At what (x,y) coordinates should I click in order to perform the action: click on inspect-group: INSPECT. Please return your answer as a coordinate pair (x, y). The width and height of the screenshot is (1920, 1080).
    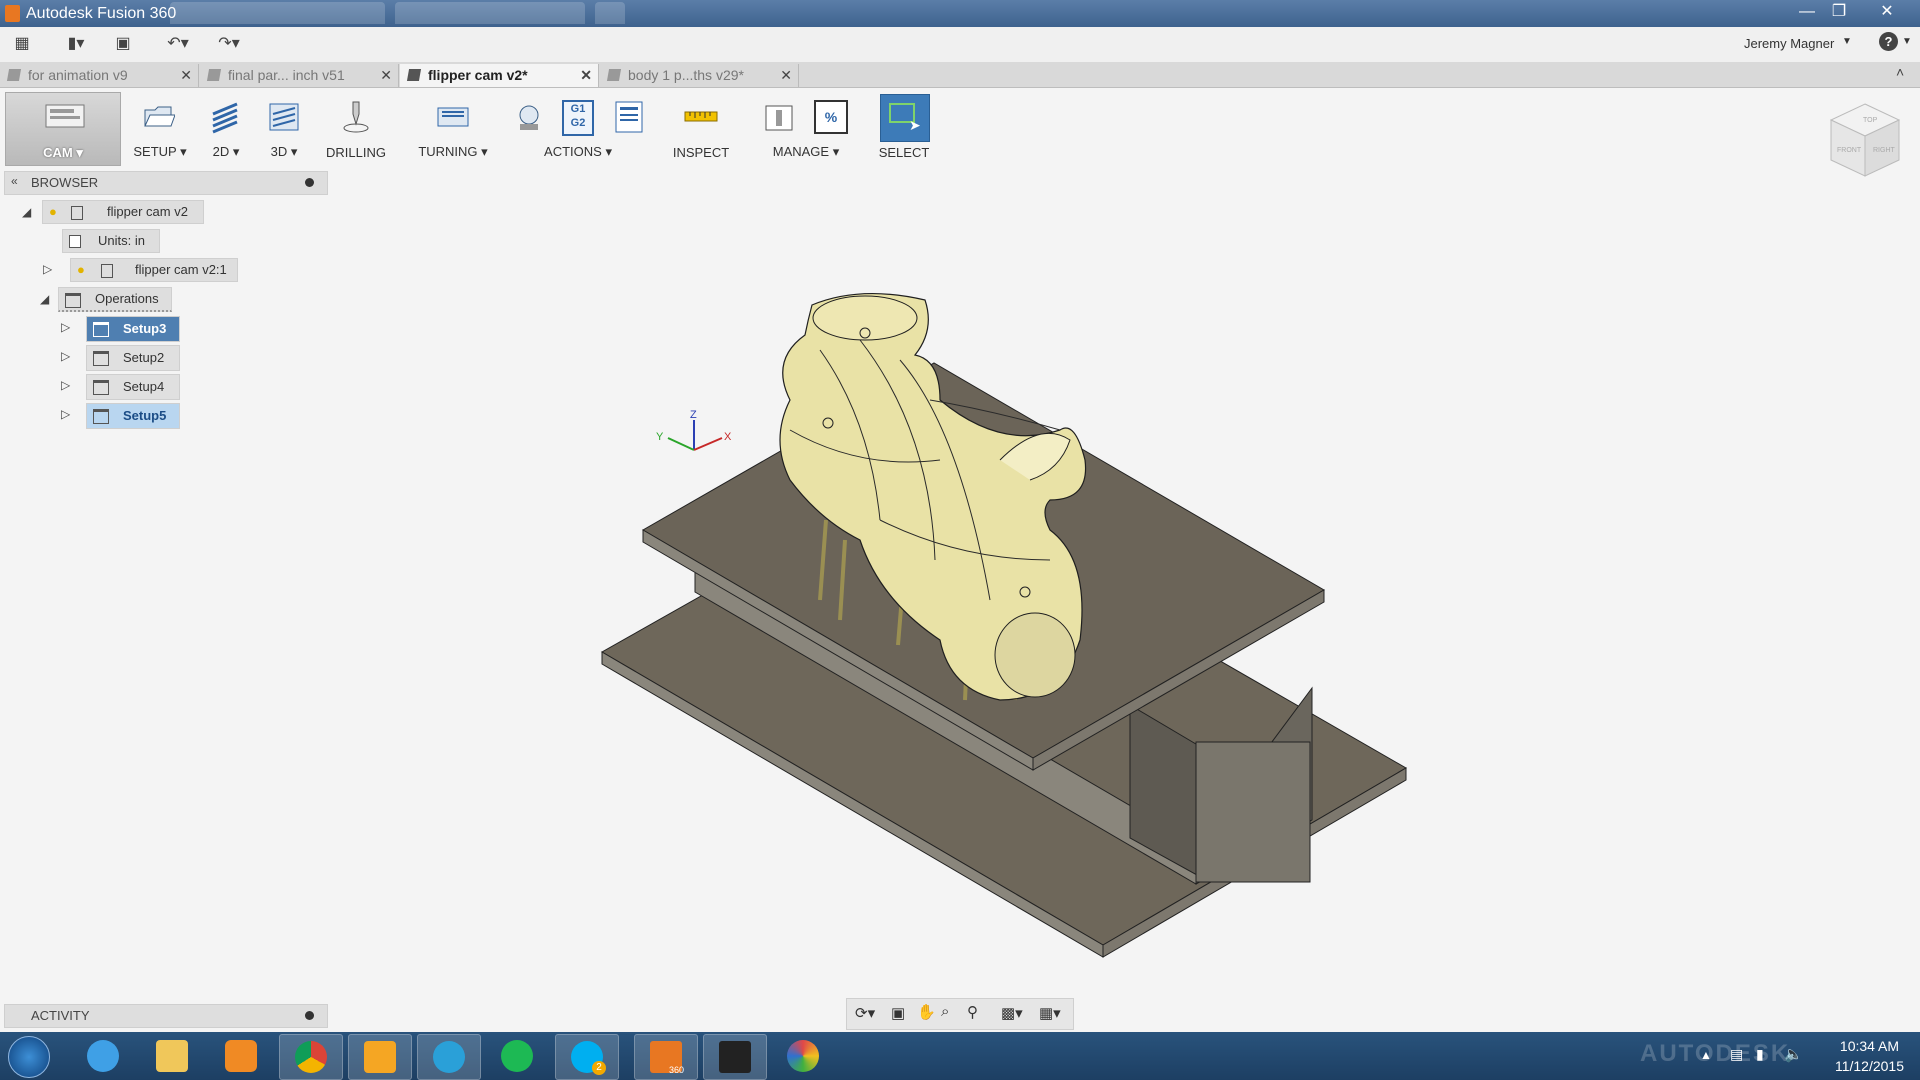
    Looking at the image, I should click on (701, 127).